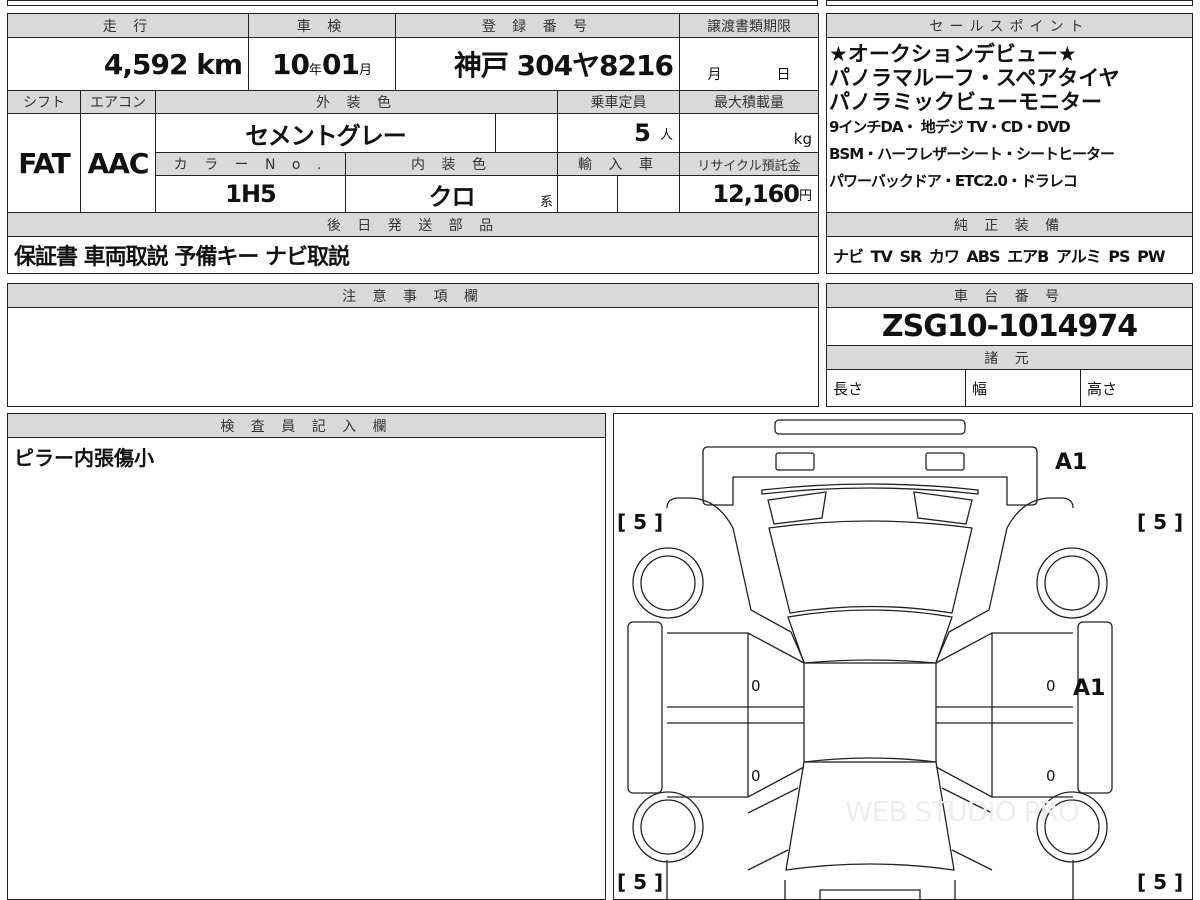 The height and width of the screenshot is (900, 1200). What do you see at coordinates (870, 476) in the screenshot?
I see `rear-bumper` at bounding box center [870, 476].